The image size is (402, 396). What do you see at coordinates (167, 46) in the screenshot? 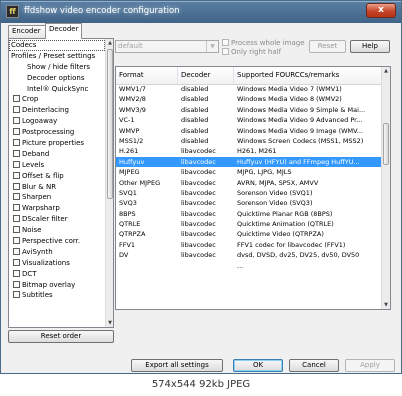
I see `preset-select: default ▼` at bounding box center [167, 46].